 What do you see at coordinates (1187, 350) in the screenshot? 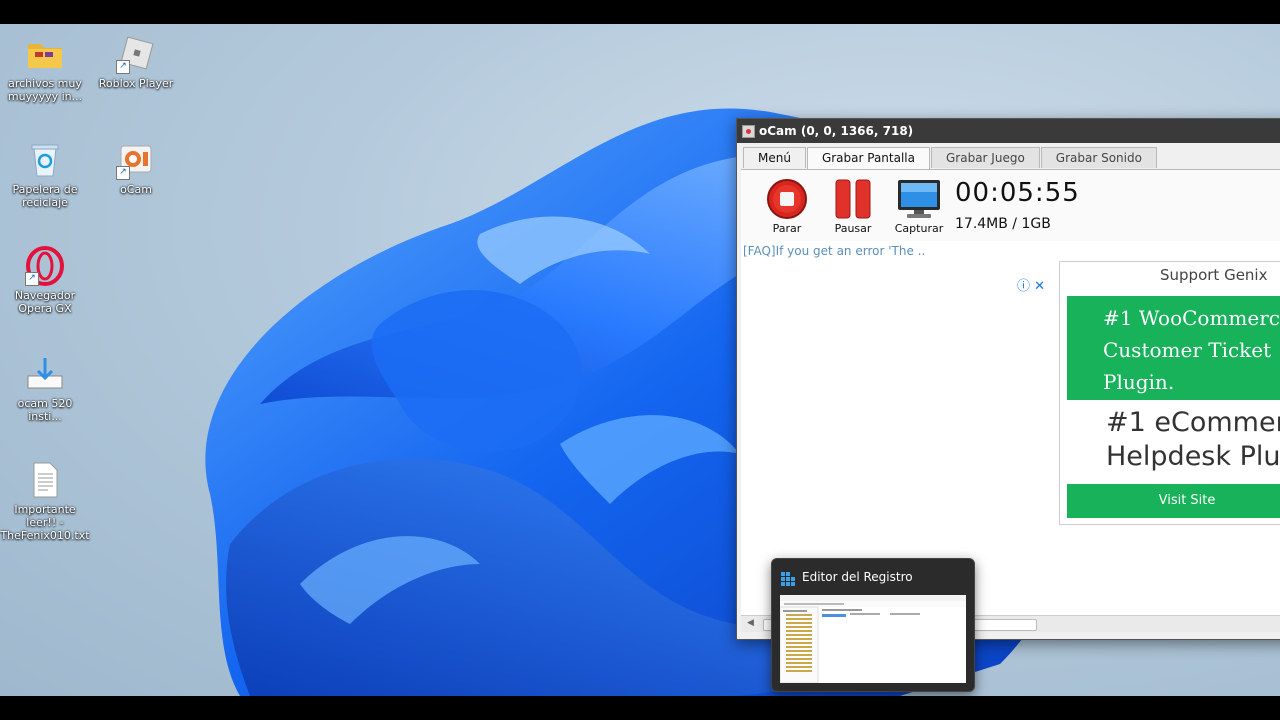
I see `ad-headline-line: Customer Ticket` at bounding box center [1187, 350].